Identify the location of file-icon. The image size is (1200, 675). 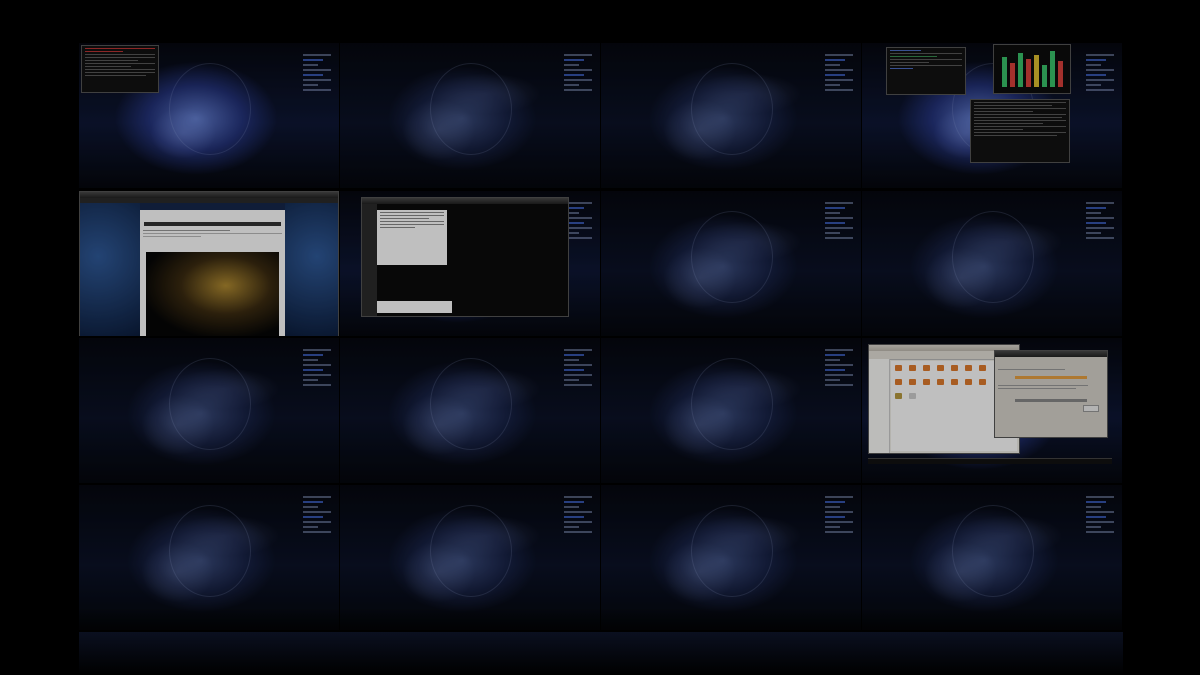
(912, 396).